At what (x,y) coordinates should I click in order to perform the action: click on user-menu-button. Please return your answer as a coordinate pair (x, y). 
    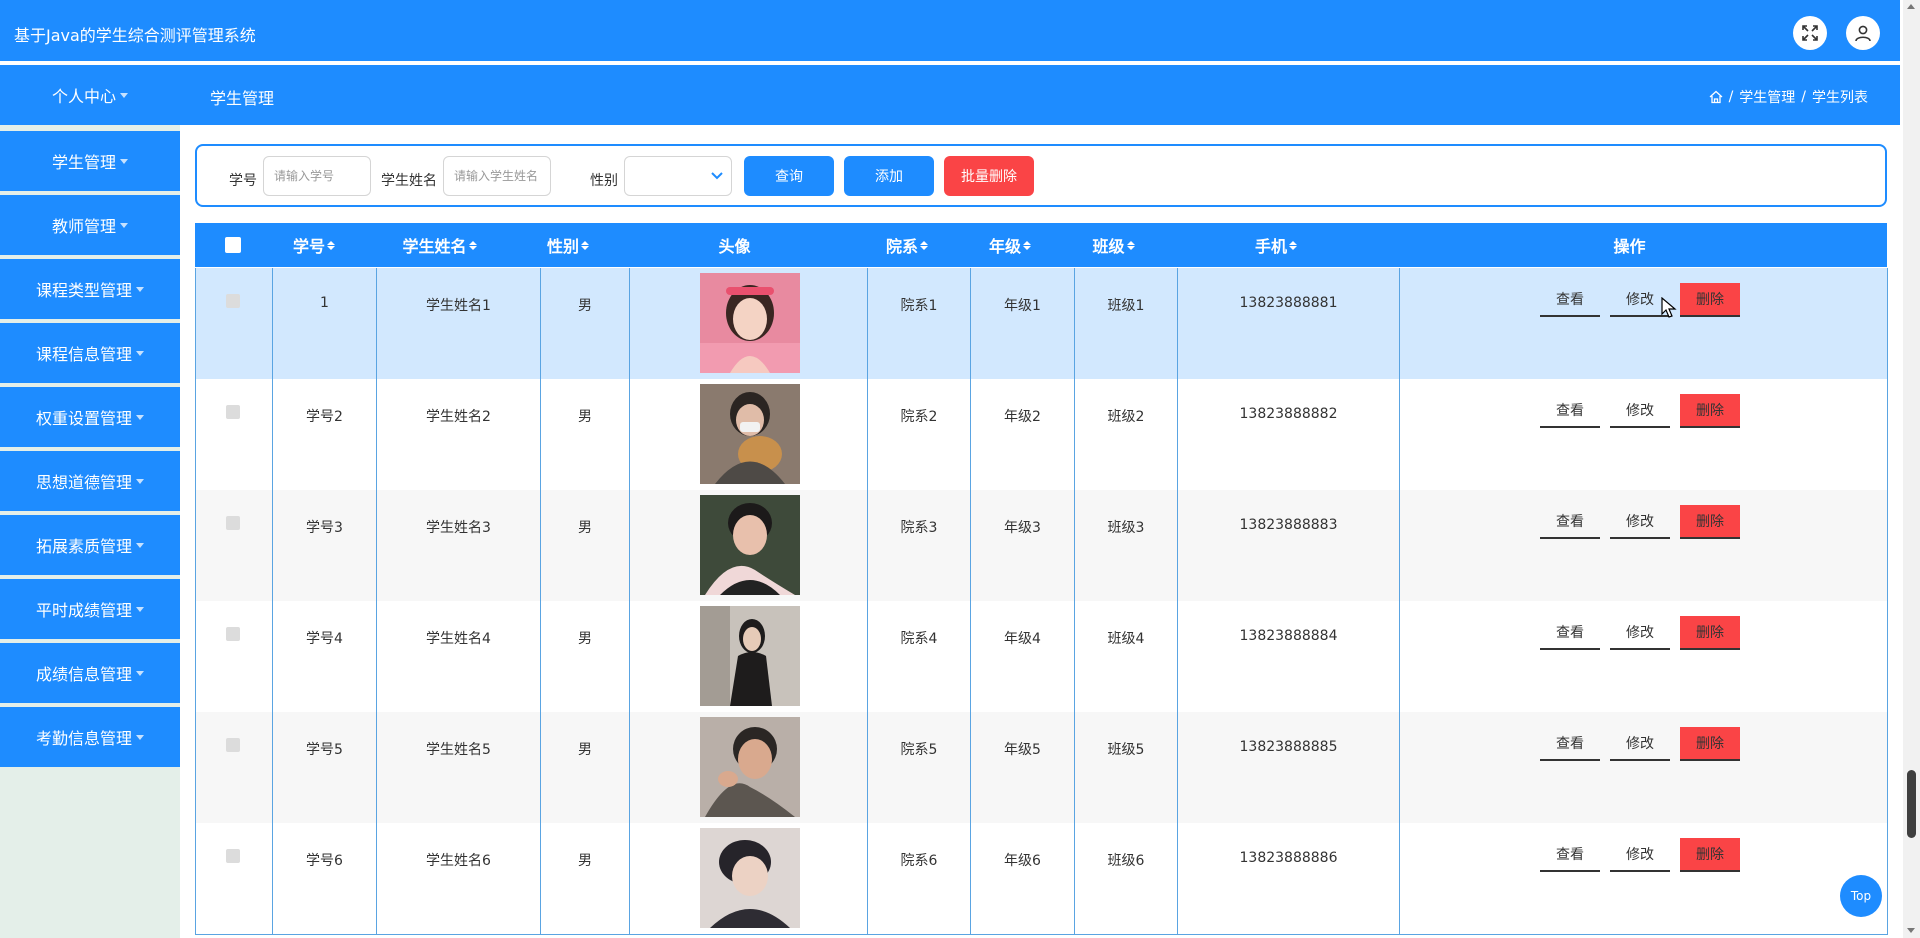
    Looking at the image, I should click on (1863, 33).